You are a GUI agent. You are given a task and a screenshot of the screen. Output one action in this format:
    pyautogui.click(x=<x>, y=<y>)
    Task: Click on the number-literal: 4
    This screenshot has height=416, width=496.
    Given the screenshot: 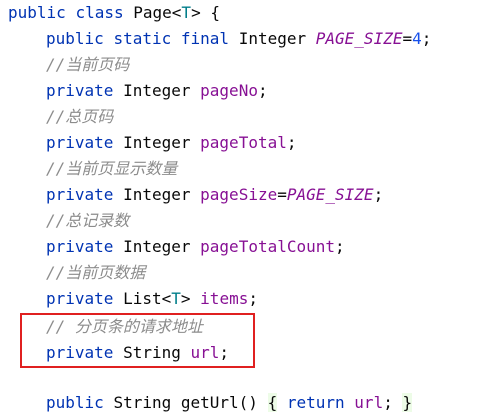 What is the action you would take?
    pyautogui.click(x=417, y=38)
    